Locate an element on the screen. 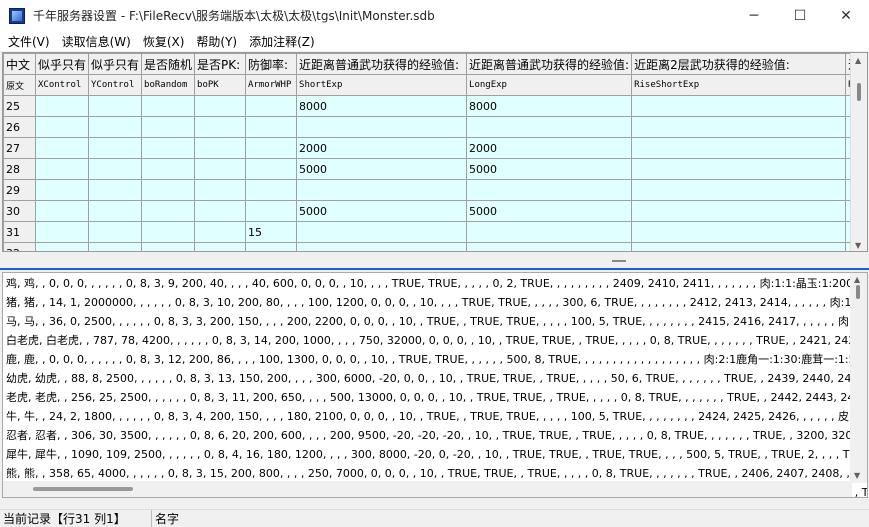  grid-cell: 15 is located at coordinates (271, 232).